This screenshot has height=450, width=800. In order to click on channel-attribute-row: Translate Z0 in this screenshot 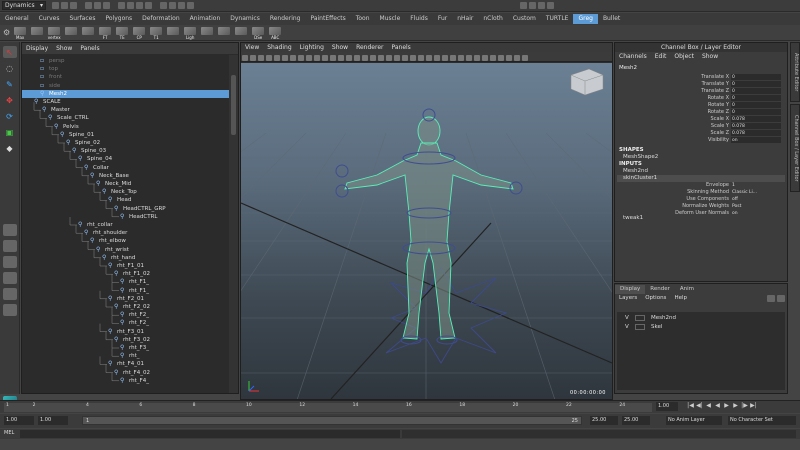, I will do `click(701, 91)`.